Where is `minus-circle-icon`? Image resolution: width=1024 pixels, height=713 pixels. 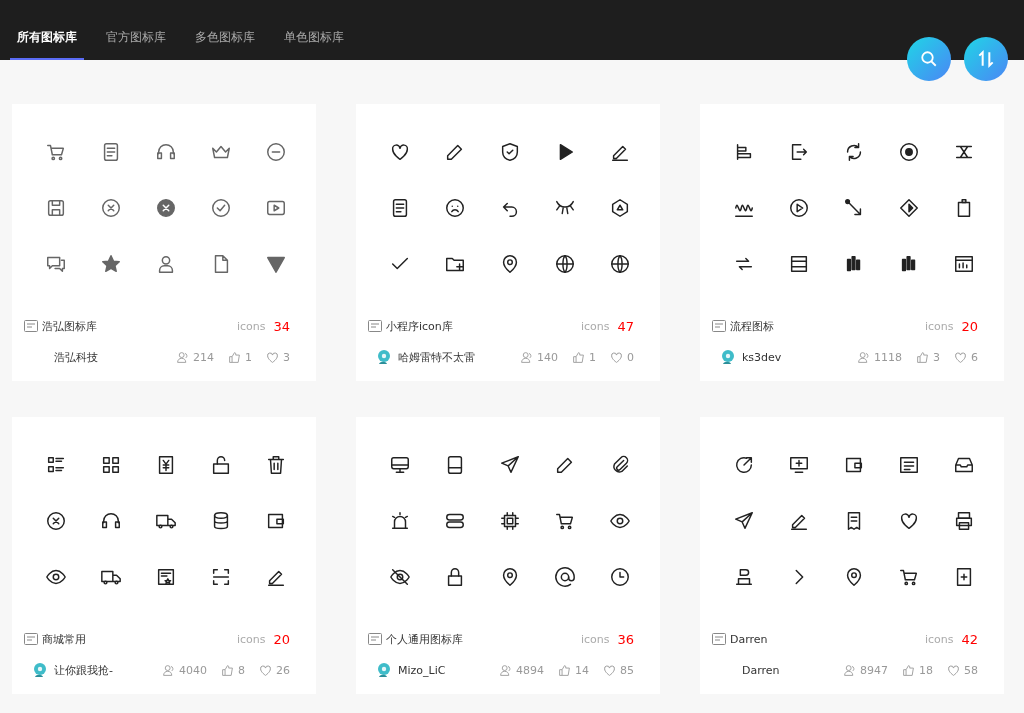
minus-circle-icon is located at coordinates (275, 152).